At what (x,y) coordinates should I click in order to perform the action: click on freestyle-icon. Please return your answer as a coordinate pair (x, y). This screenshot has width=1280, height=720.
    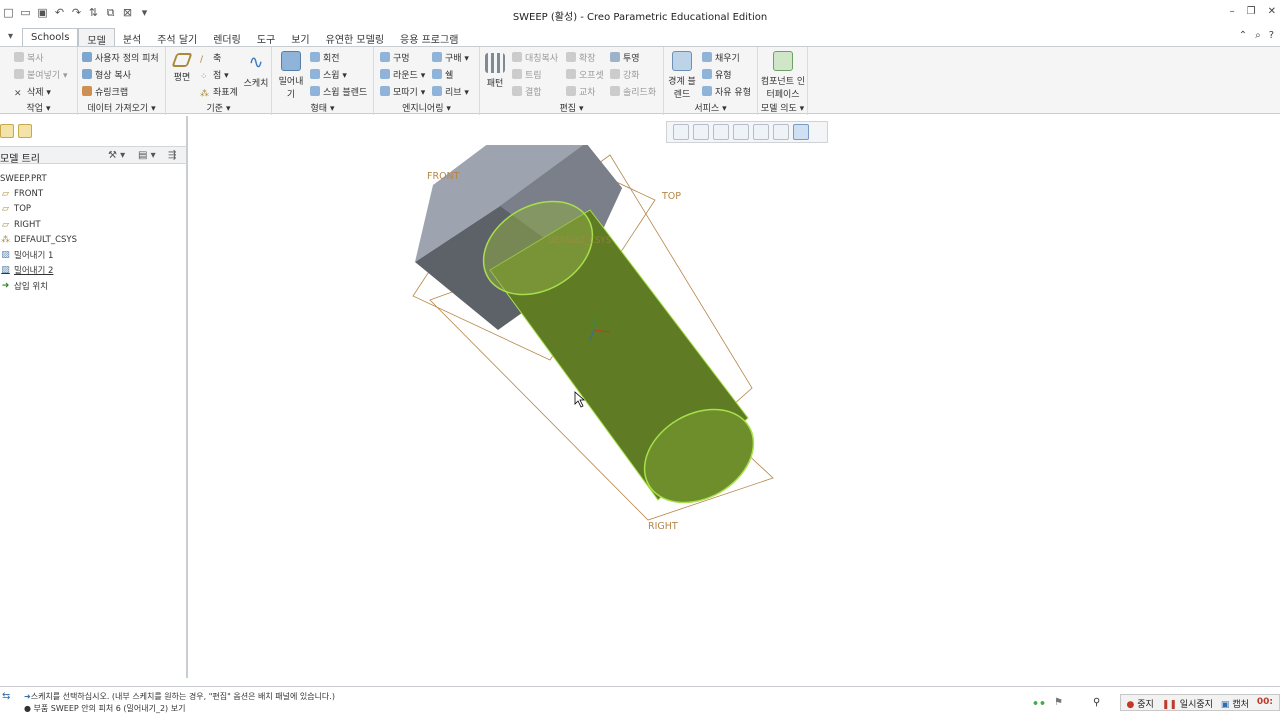
    Looking at the image, I should click on (707, 91).